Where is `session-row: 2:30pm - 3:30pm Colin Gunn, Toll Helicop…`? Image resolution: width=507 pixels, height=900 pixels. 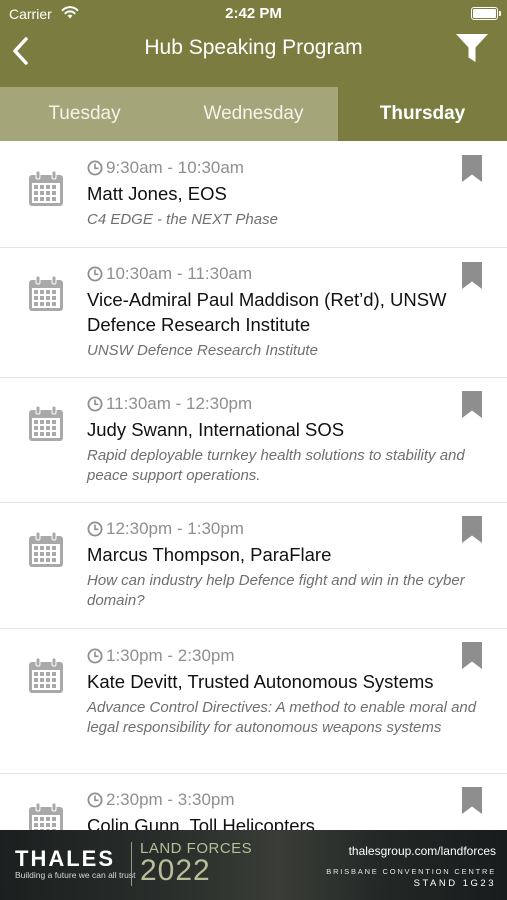
session-row: 2:30pm - 3:30pm Colin Gunn, Toll Helicop… is located at coordinates (253, 802).